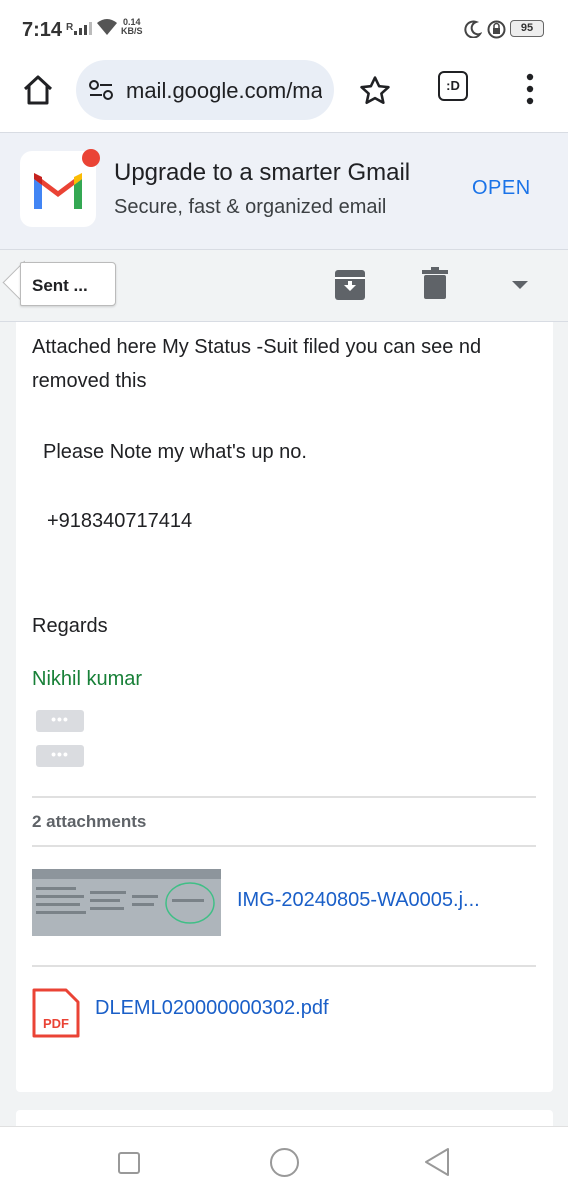 Image resolution: width=568 pixels, height=1200 pixels. What do you see at coordinates (70, 27) in the screenshot?
I see `signal-label: R` at bounding box center [70, 27].